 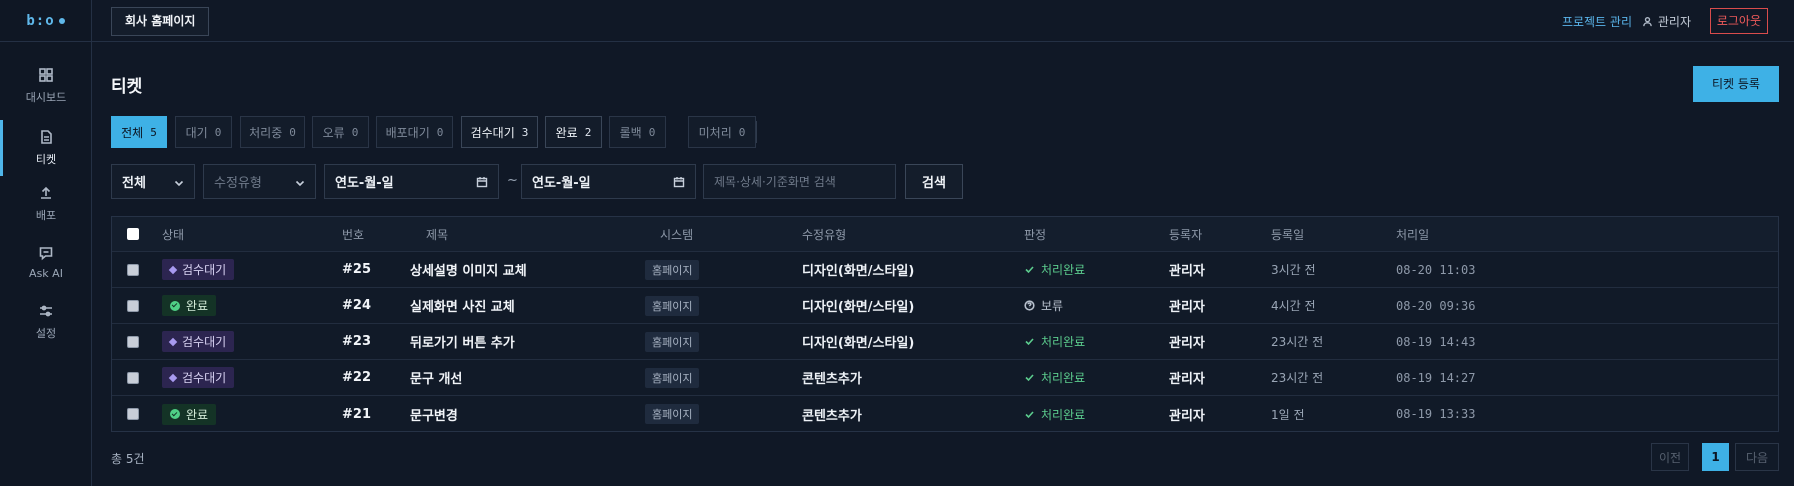 What do you see at coordinates (45, 21) in the screenshot?
I see `logo: b:o` at bounding box center [45, 21].